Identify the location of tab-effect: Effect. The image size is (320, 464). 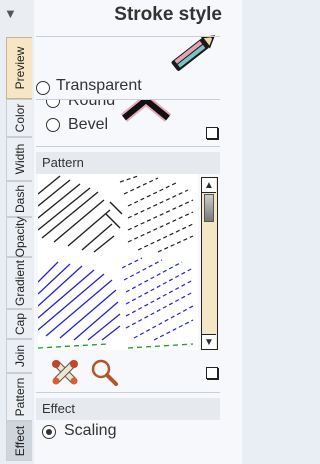
(19, 441).